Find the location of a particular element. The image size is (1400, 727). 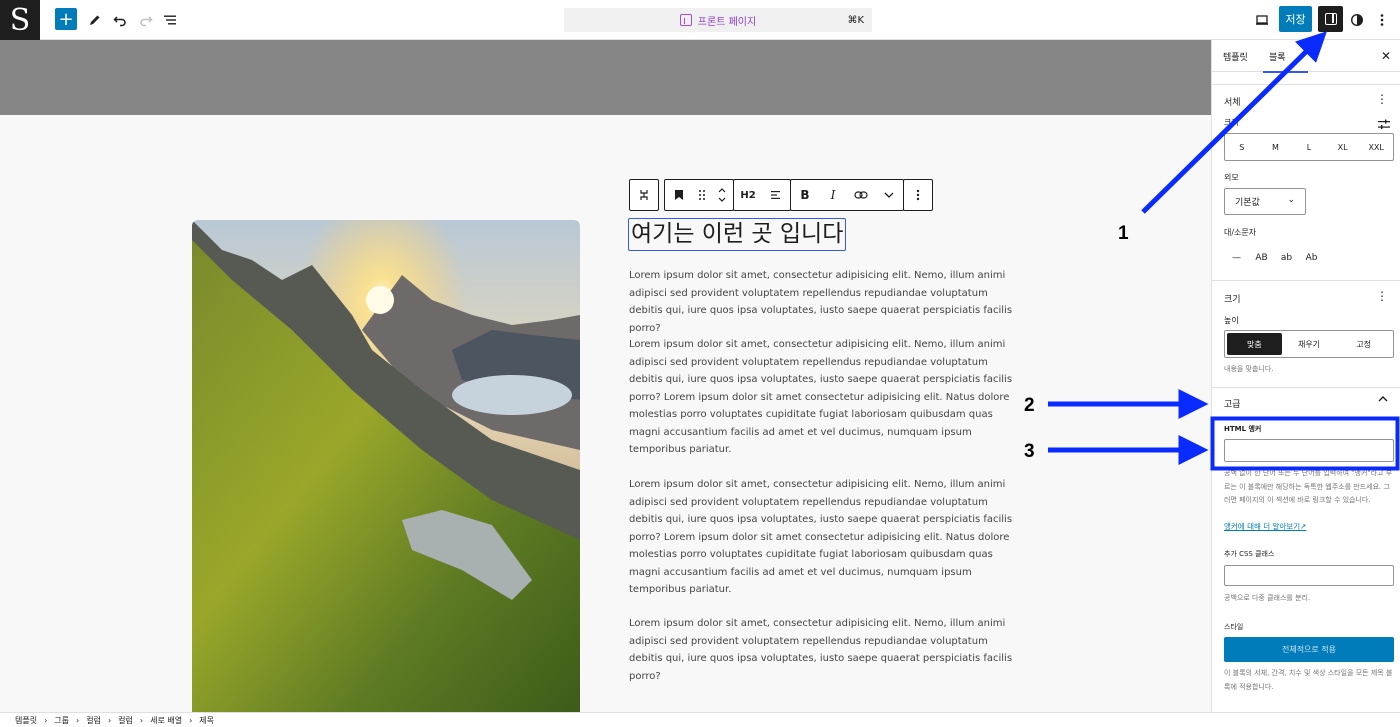

annotation-number-2: 2 is located at coordinates (1029, 405).